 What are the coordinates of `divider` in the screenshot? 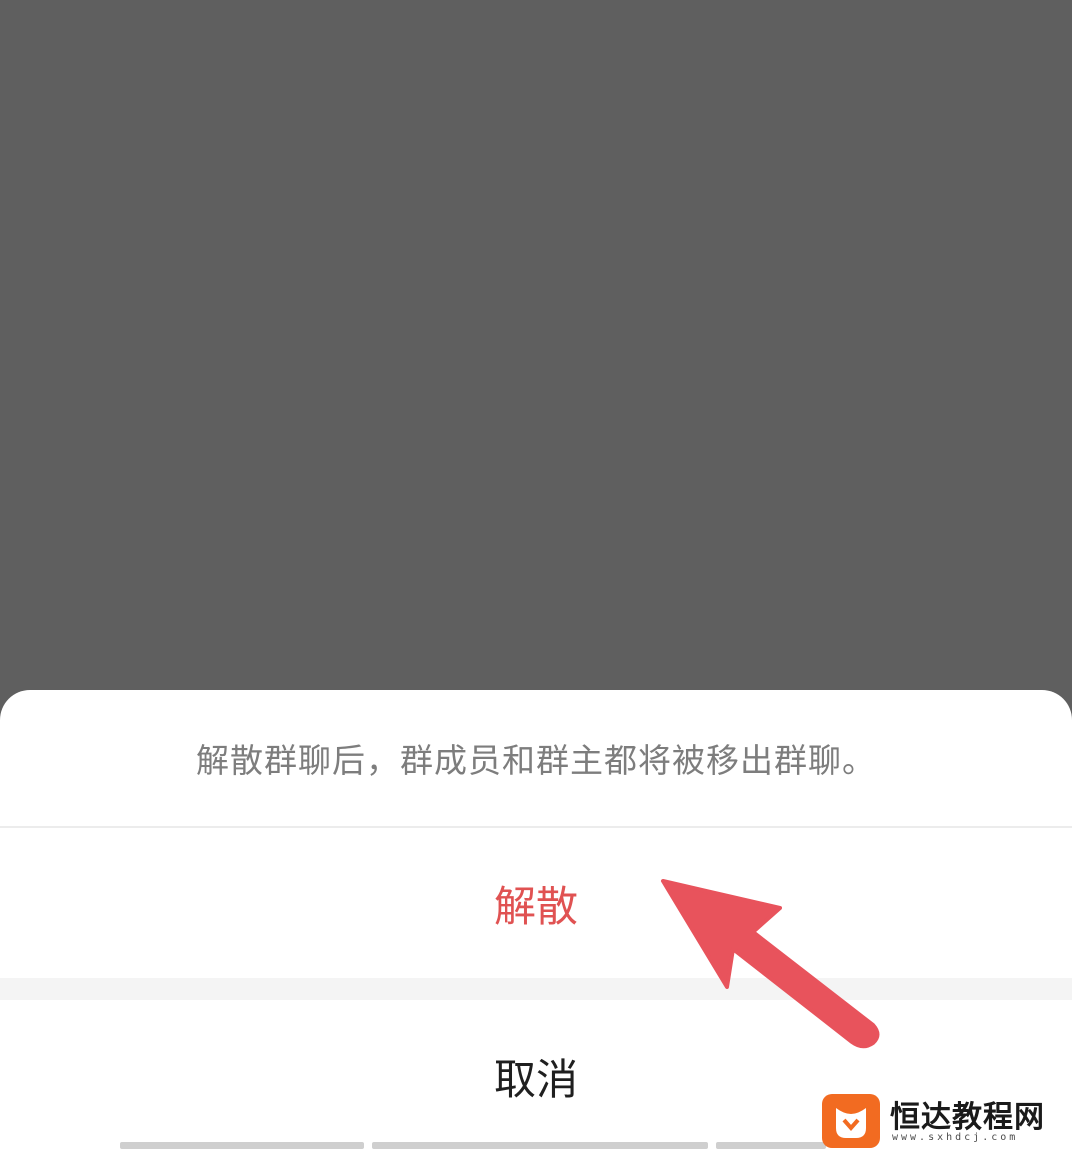 It's located at (536, 989).